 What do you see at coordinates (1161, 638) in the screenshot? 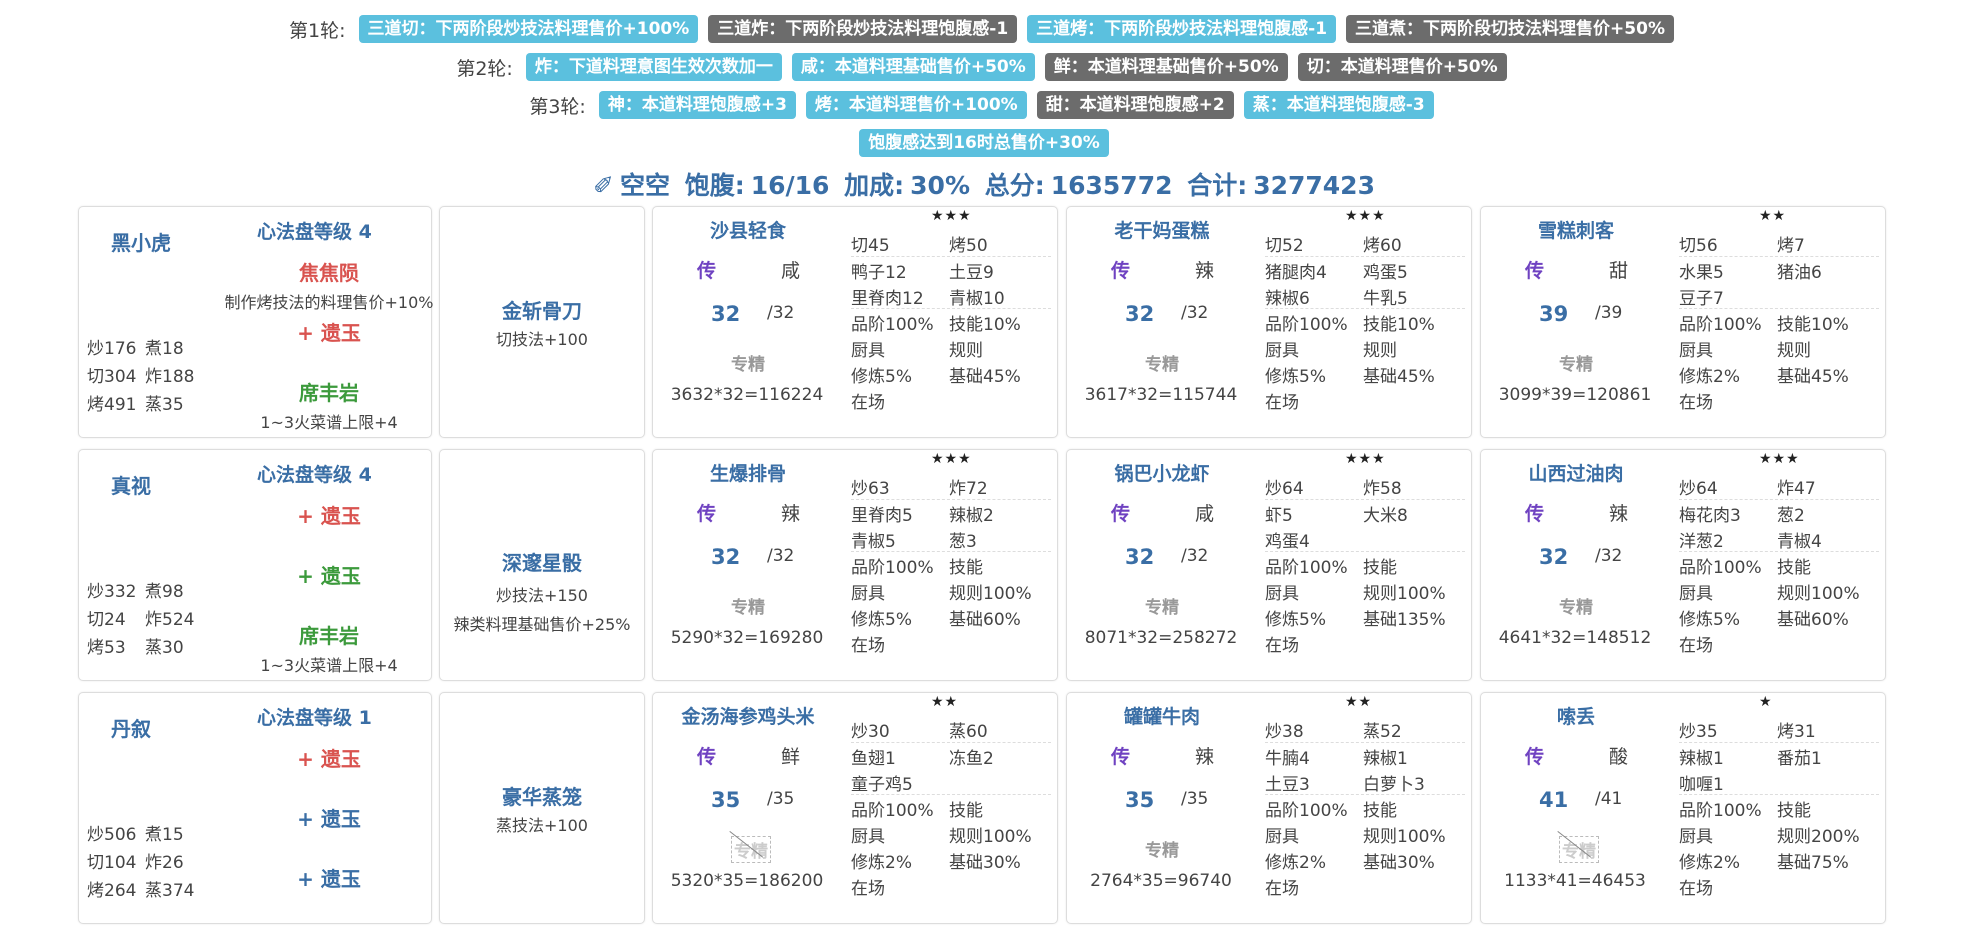
I see `price-formula: 8071*32=258272` at bounding box center [1161, 638].